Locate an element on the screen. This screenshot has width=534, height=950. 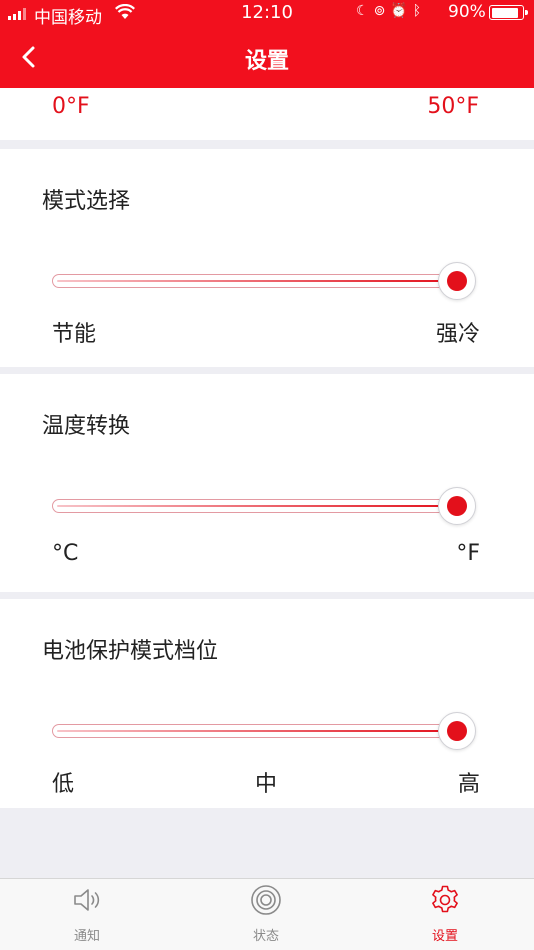
bluetooth-icon: ᛒ is located at coordinates (419, 11).